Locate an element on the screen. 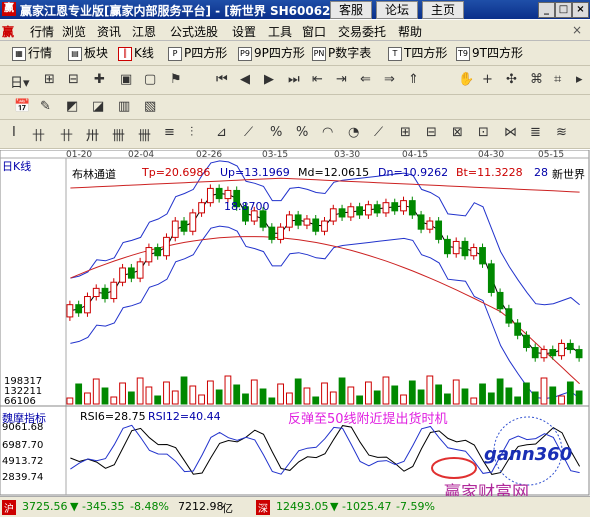 This screenshot has height=519, width=590. menu-quotes: 行情 is located at coordinates (42, 31).